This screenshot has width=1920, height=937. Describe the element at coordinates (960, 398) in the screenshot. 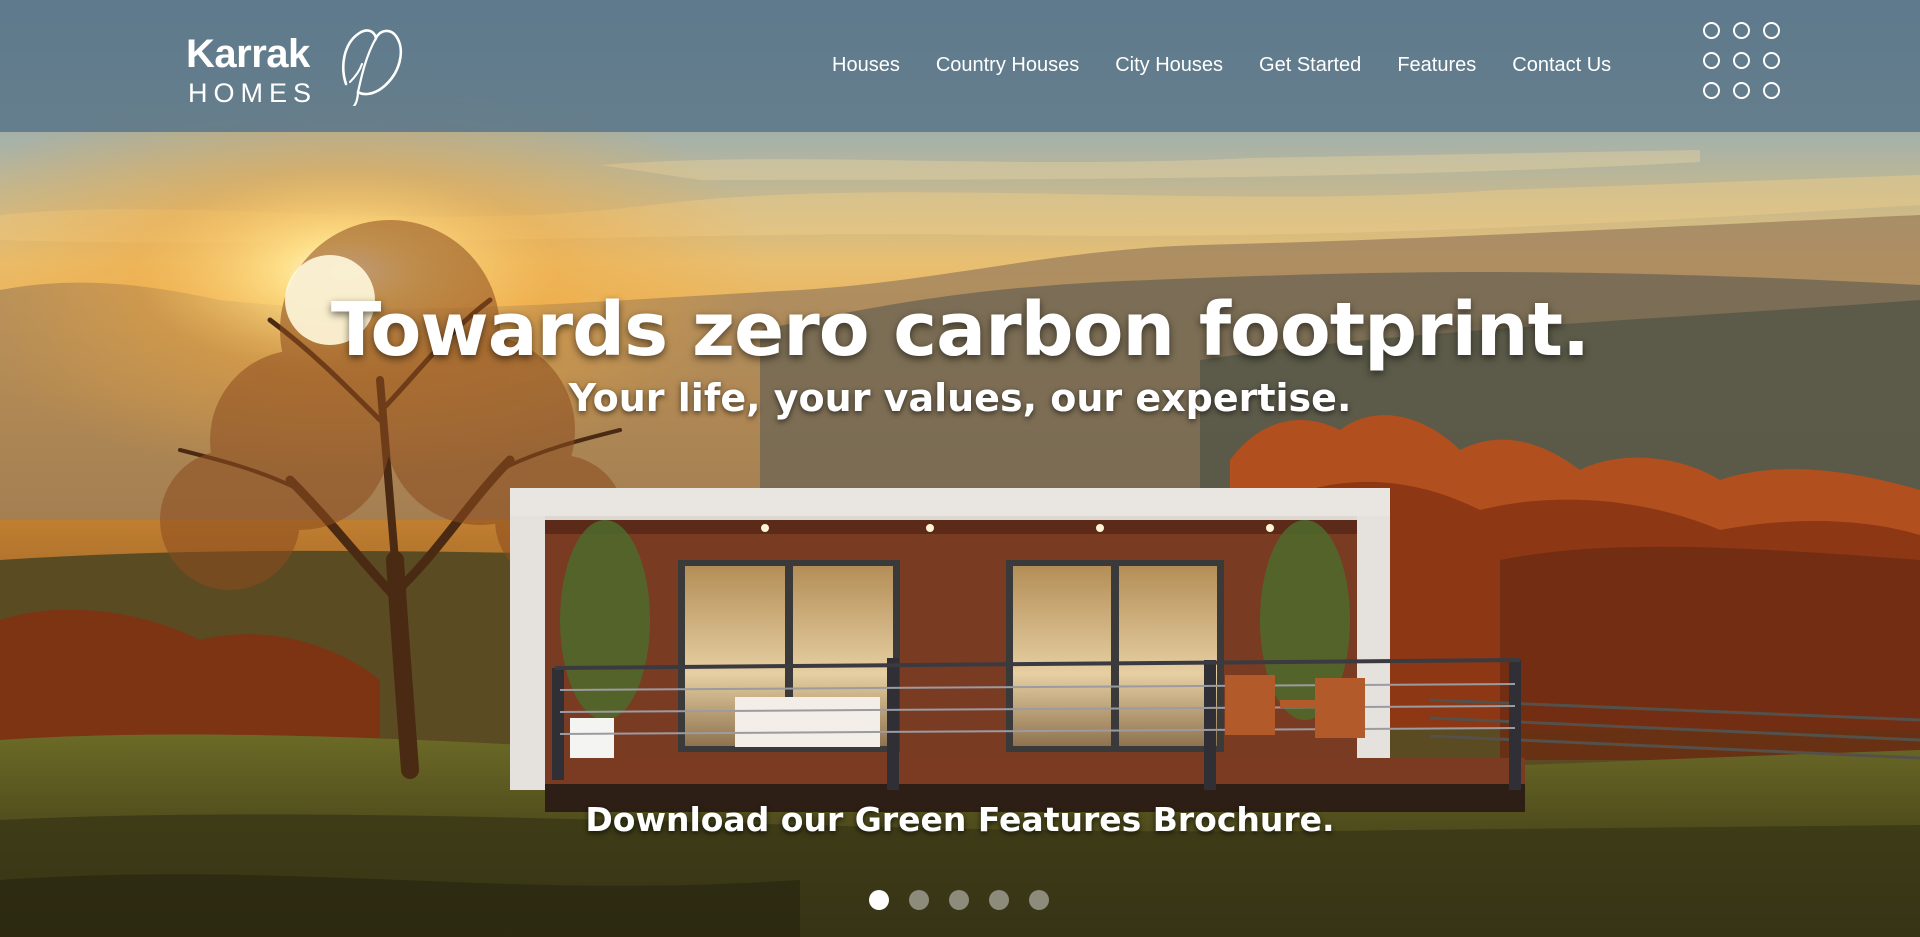

I see `hero-subheadline: Your life, your values, our expertise.` at that location.